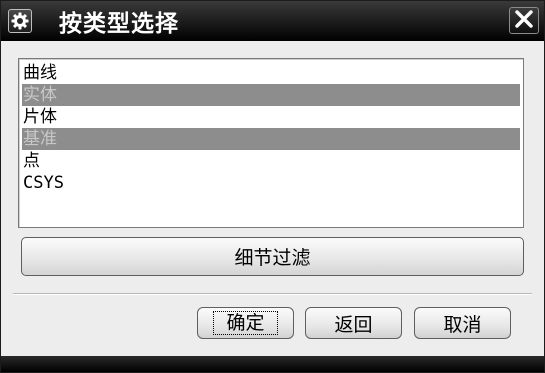  I want to click on close-button, so click(524, 20).